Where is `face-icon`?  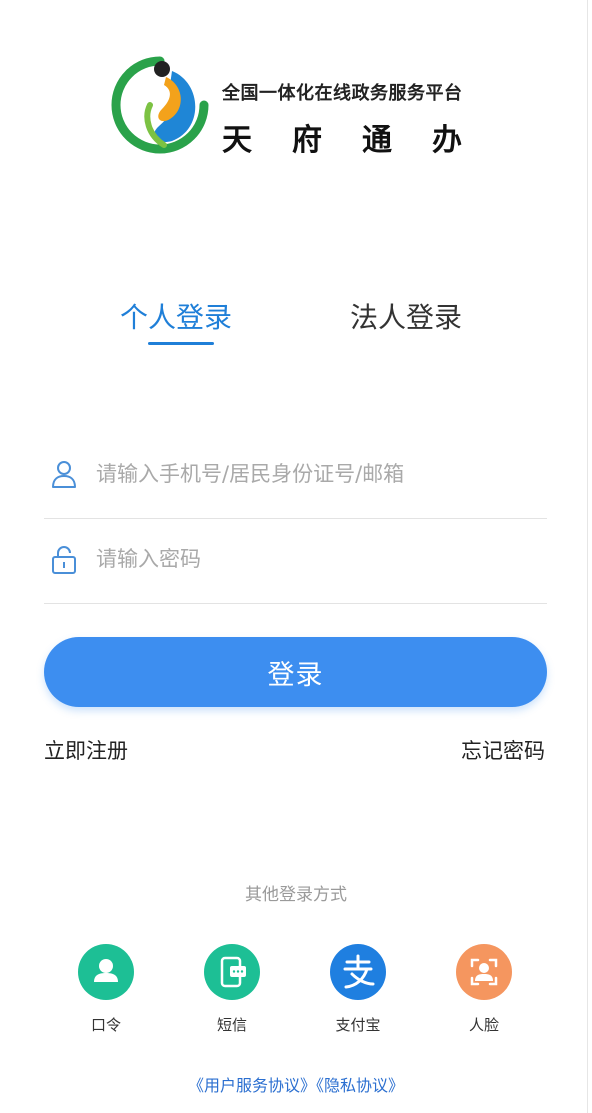
face-icon is located at coordinates (484, 972).